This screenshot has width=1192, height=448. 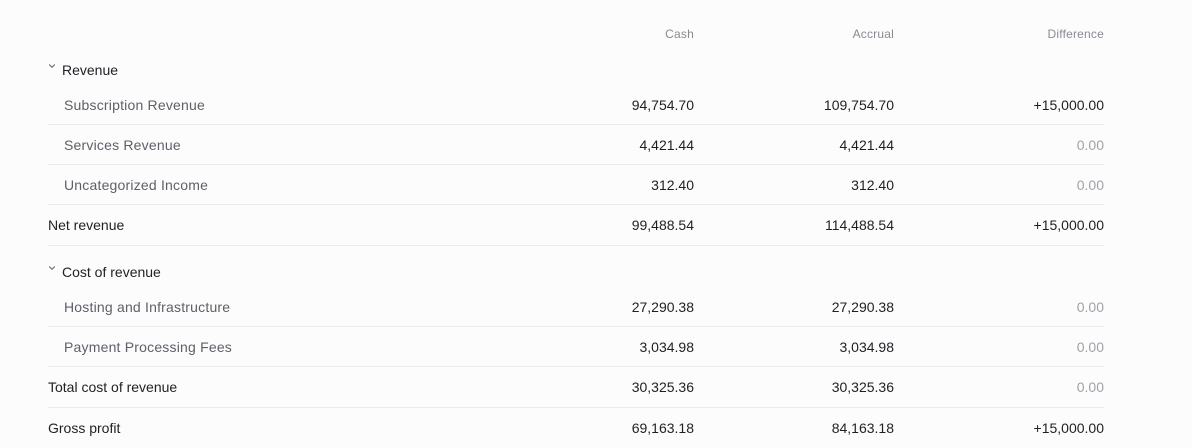 I want to click on column-header-accrual: Accrual, so click(x=794, y=34).